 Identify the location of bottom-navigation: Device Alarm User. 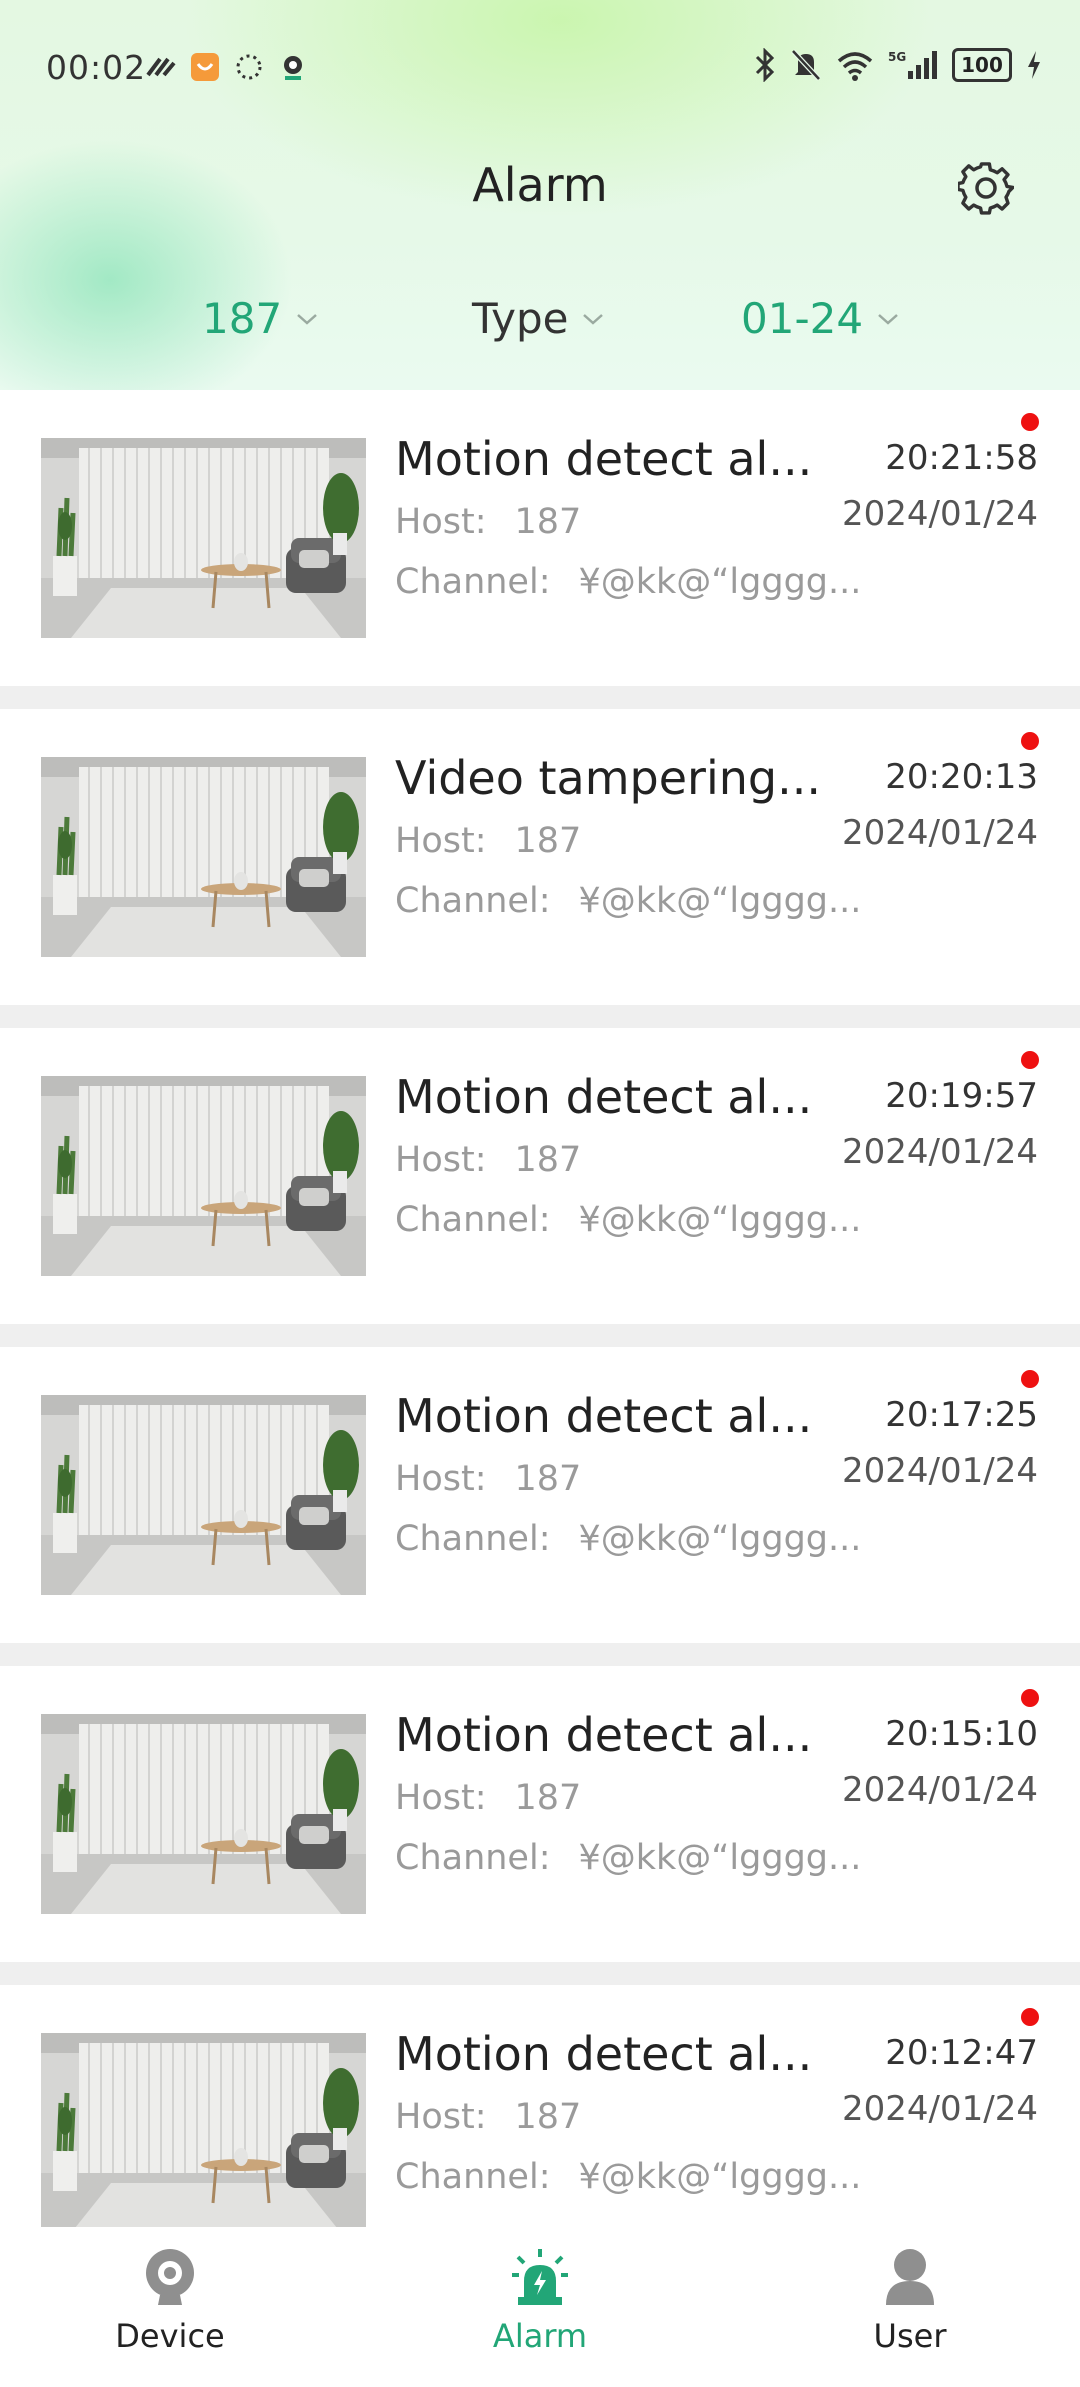
(540, 2307).